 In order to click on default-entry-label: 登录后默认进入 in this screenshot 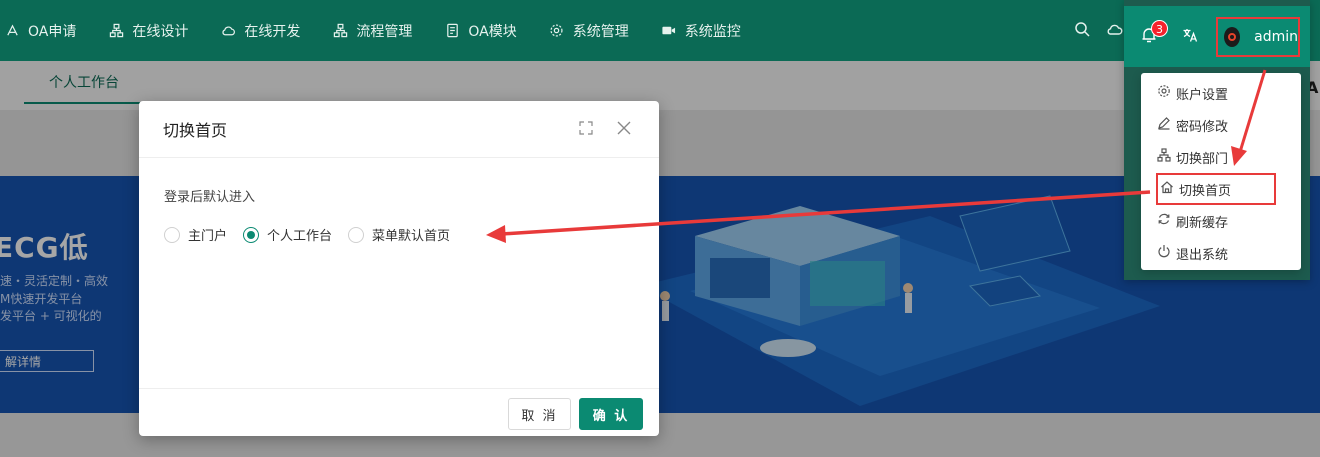, I will do `click(210, 197)`.